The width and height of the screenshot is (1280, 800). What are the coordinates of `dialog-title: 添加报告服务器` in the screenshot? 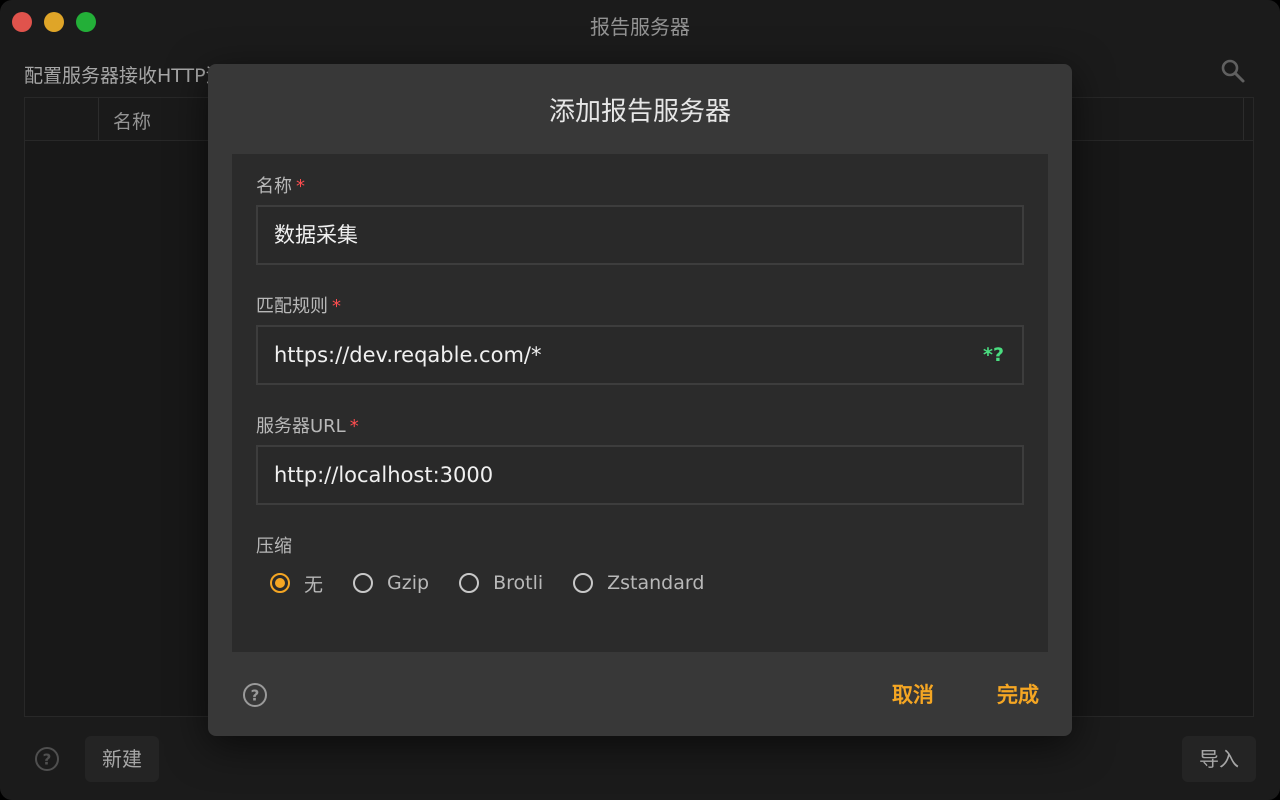 It's located at (639, 112).